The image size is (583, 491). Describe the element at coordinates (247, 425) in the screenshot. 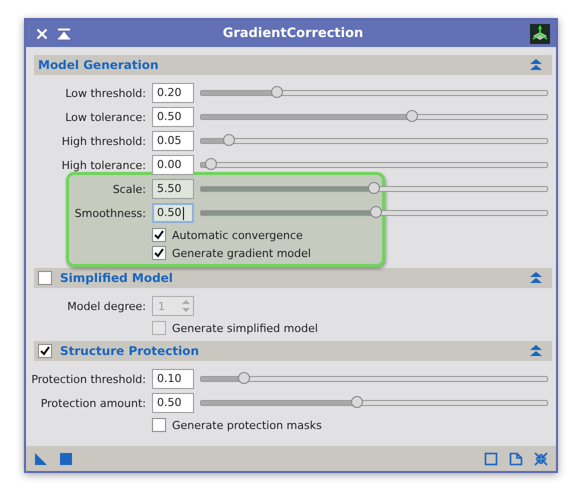

I see `checkbox-label: Generate protection masks` at that location.